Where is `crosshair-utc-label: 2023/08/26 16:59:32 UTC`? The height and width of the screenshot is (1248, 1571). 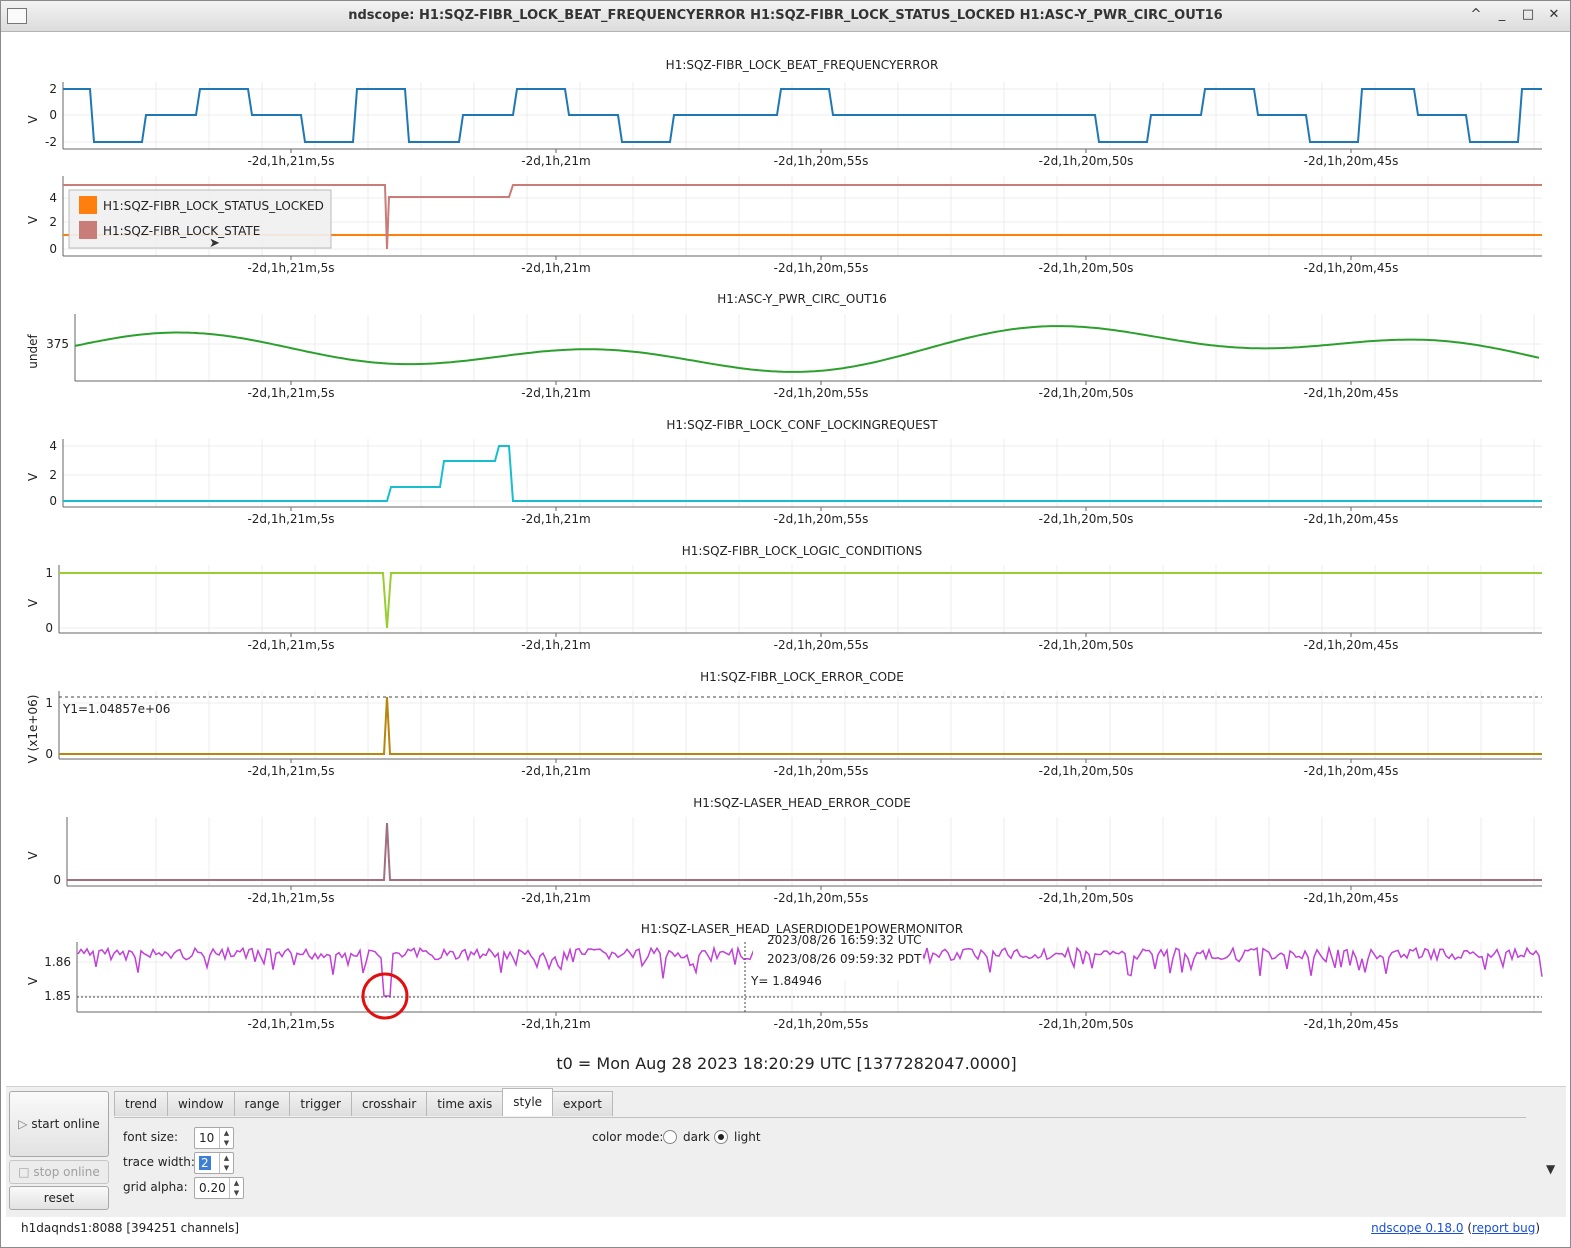 crosshair-utc-label: 2023/08/26 16:59:32 UTC is located at coordinates (844, 940).